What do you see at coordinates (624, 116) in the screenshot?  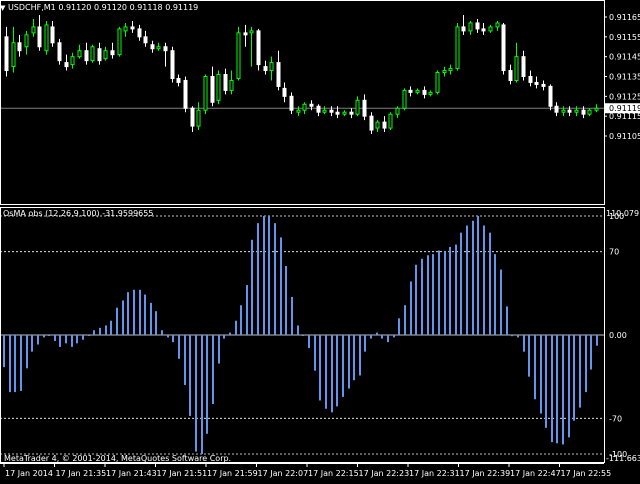 I see `price-tick-label: 0.91115` at bounding box center [624, 116].